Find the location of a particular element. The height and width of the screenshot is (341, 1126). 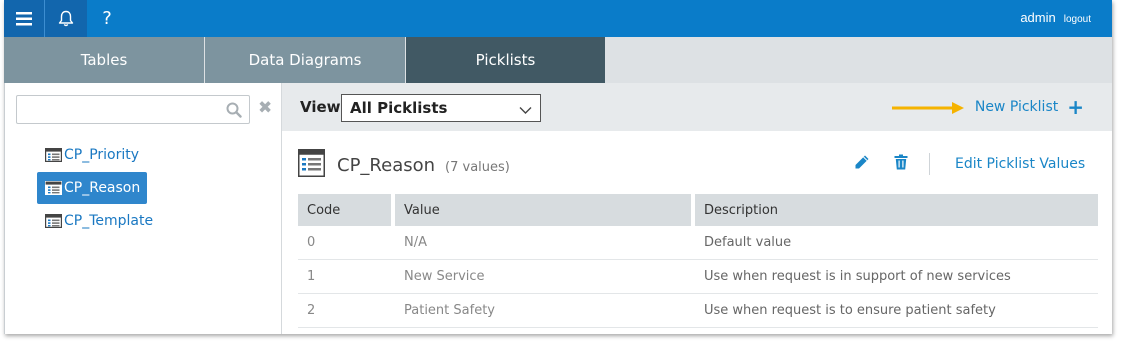

pencil-icon is located at coordinates (862, 164).